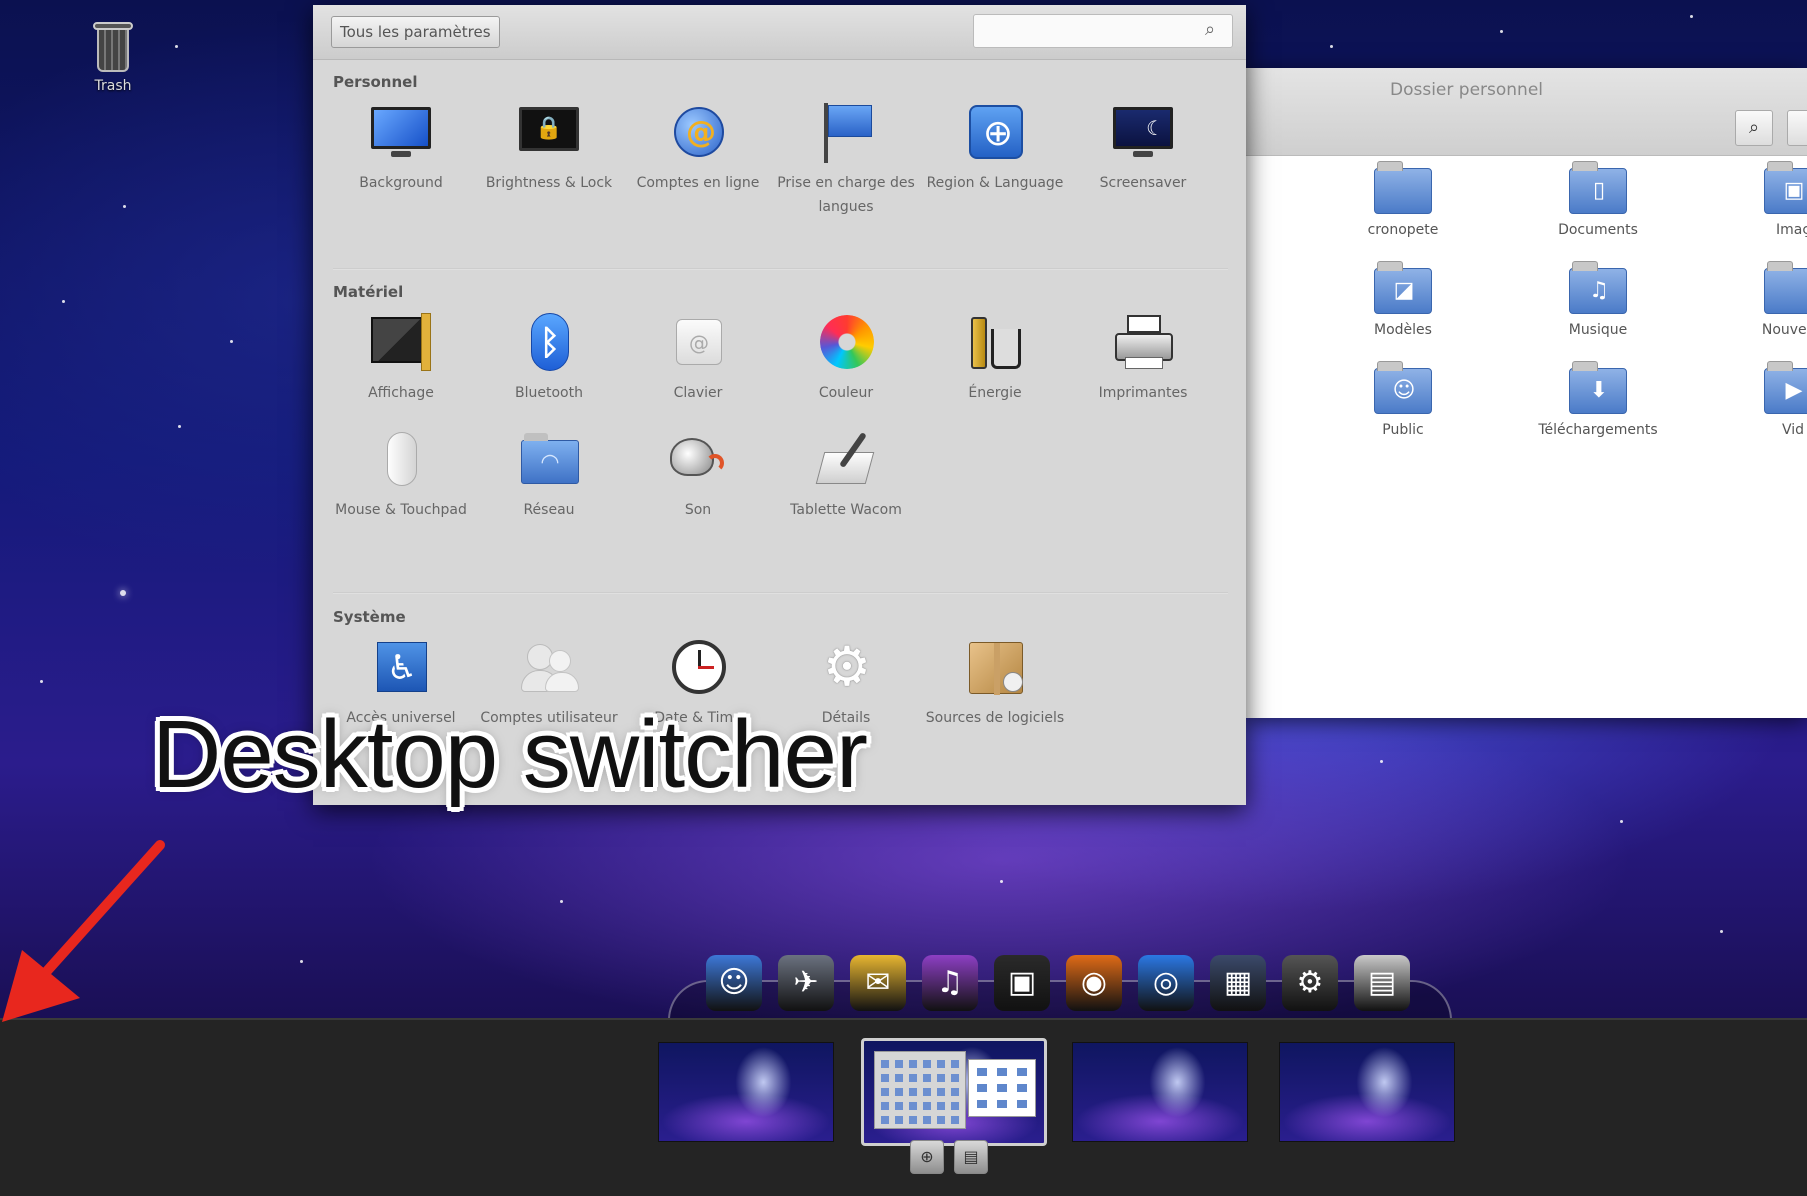 Image resolution: width=1807 pixels, height=1196 pixels. I want to click on settings-item: Affichage, so click(401, 358).